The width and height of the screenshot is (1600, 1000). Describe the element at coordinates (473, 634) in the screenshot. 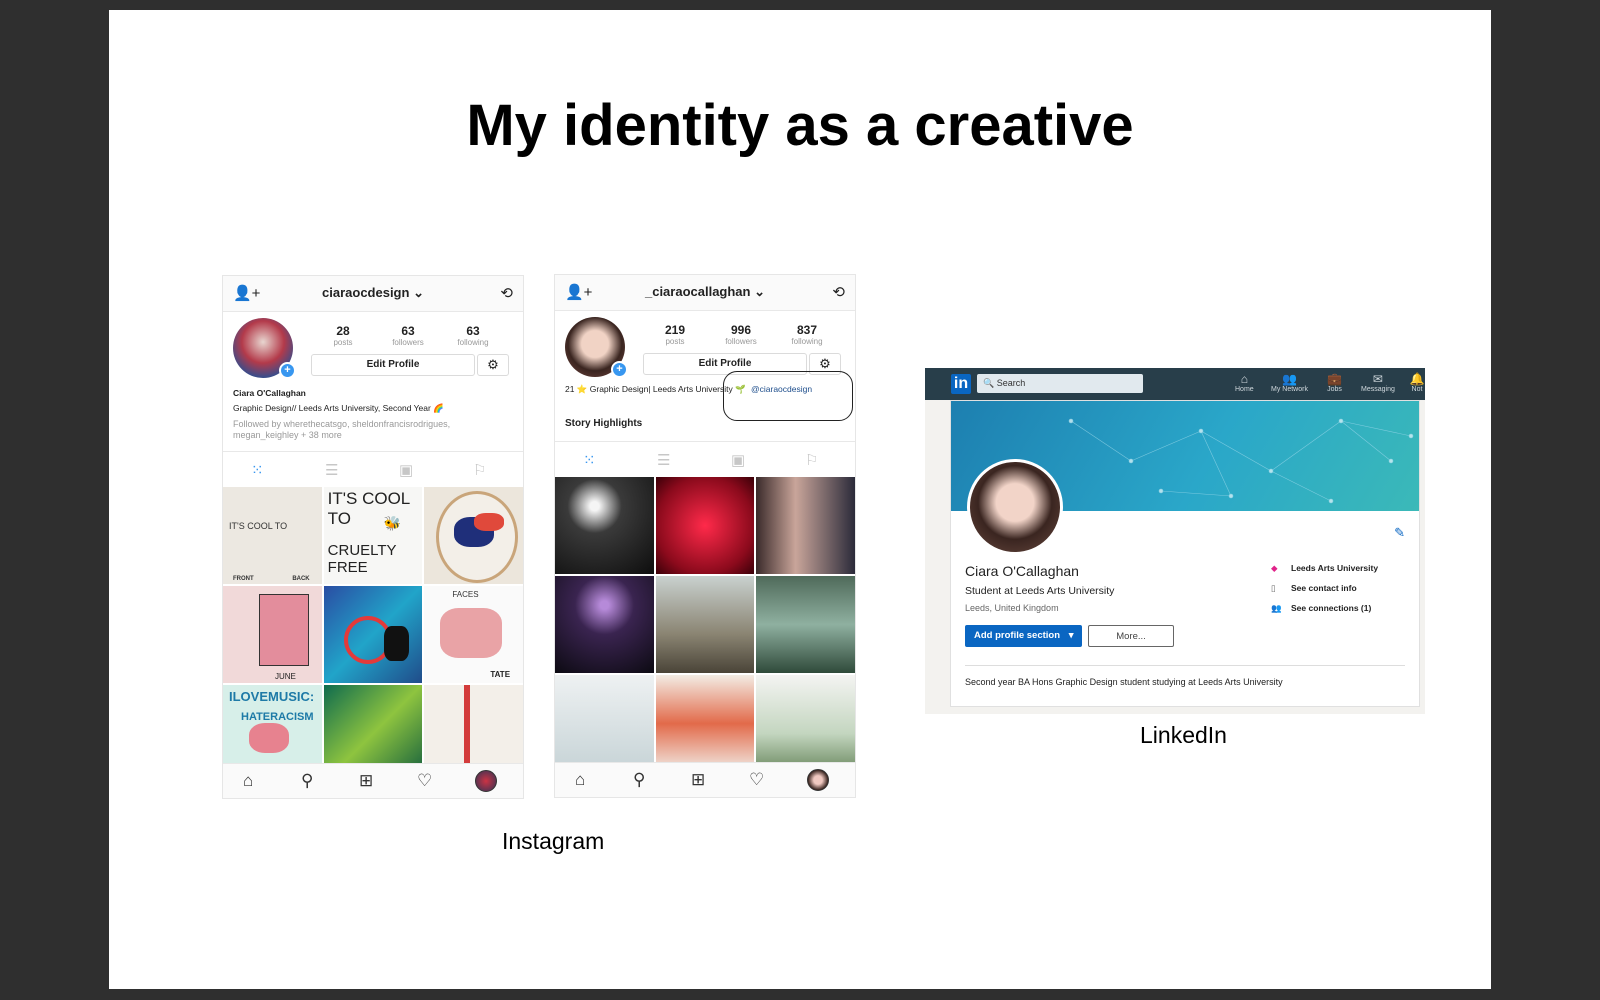

I see `post-faces-print: FACES TATE` at that location.